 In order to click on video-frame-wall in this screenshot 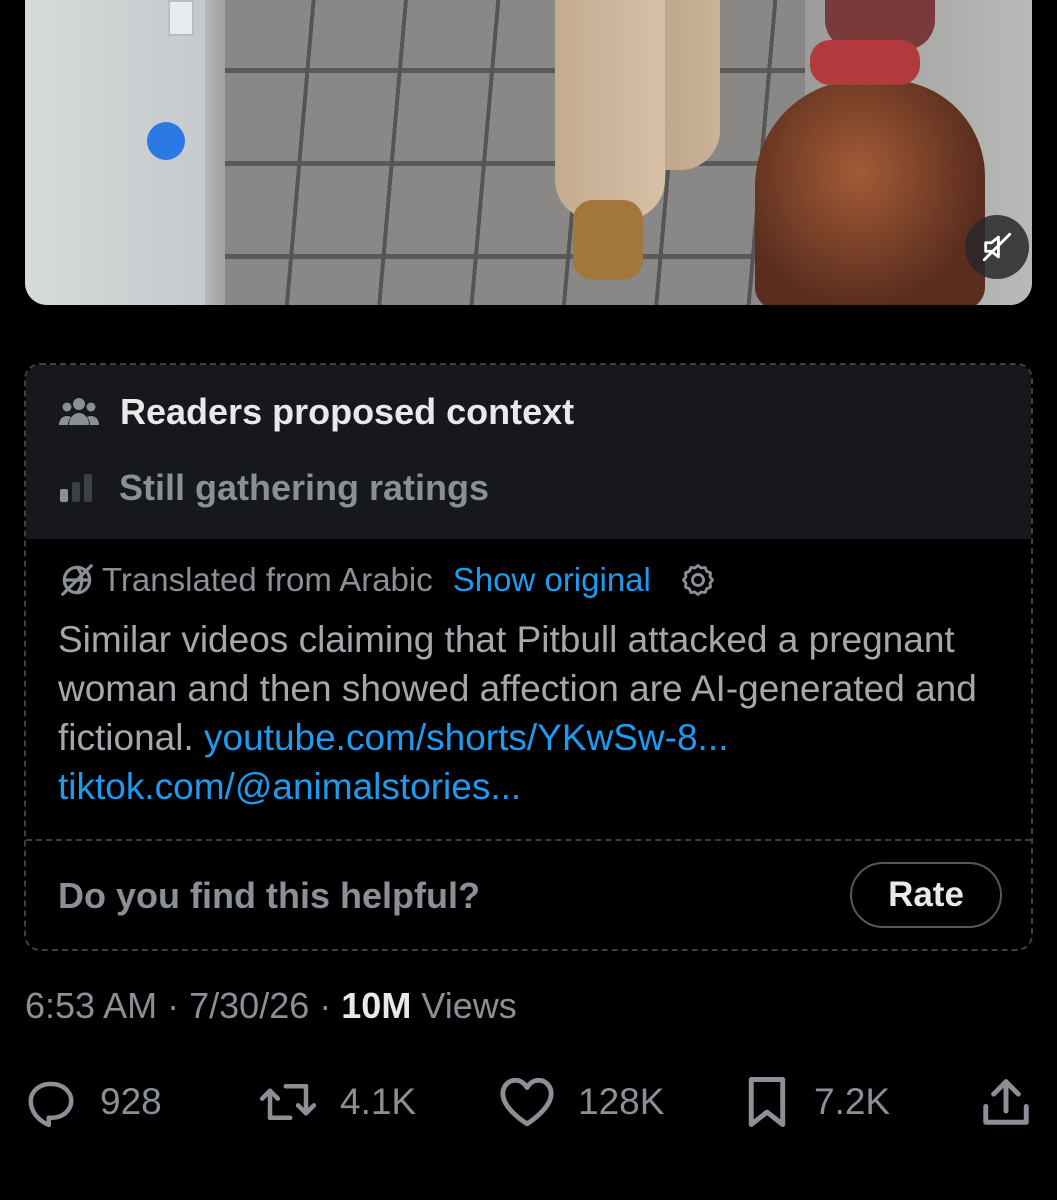, I will do `click(125, 152)`.